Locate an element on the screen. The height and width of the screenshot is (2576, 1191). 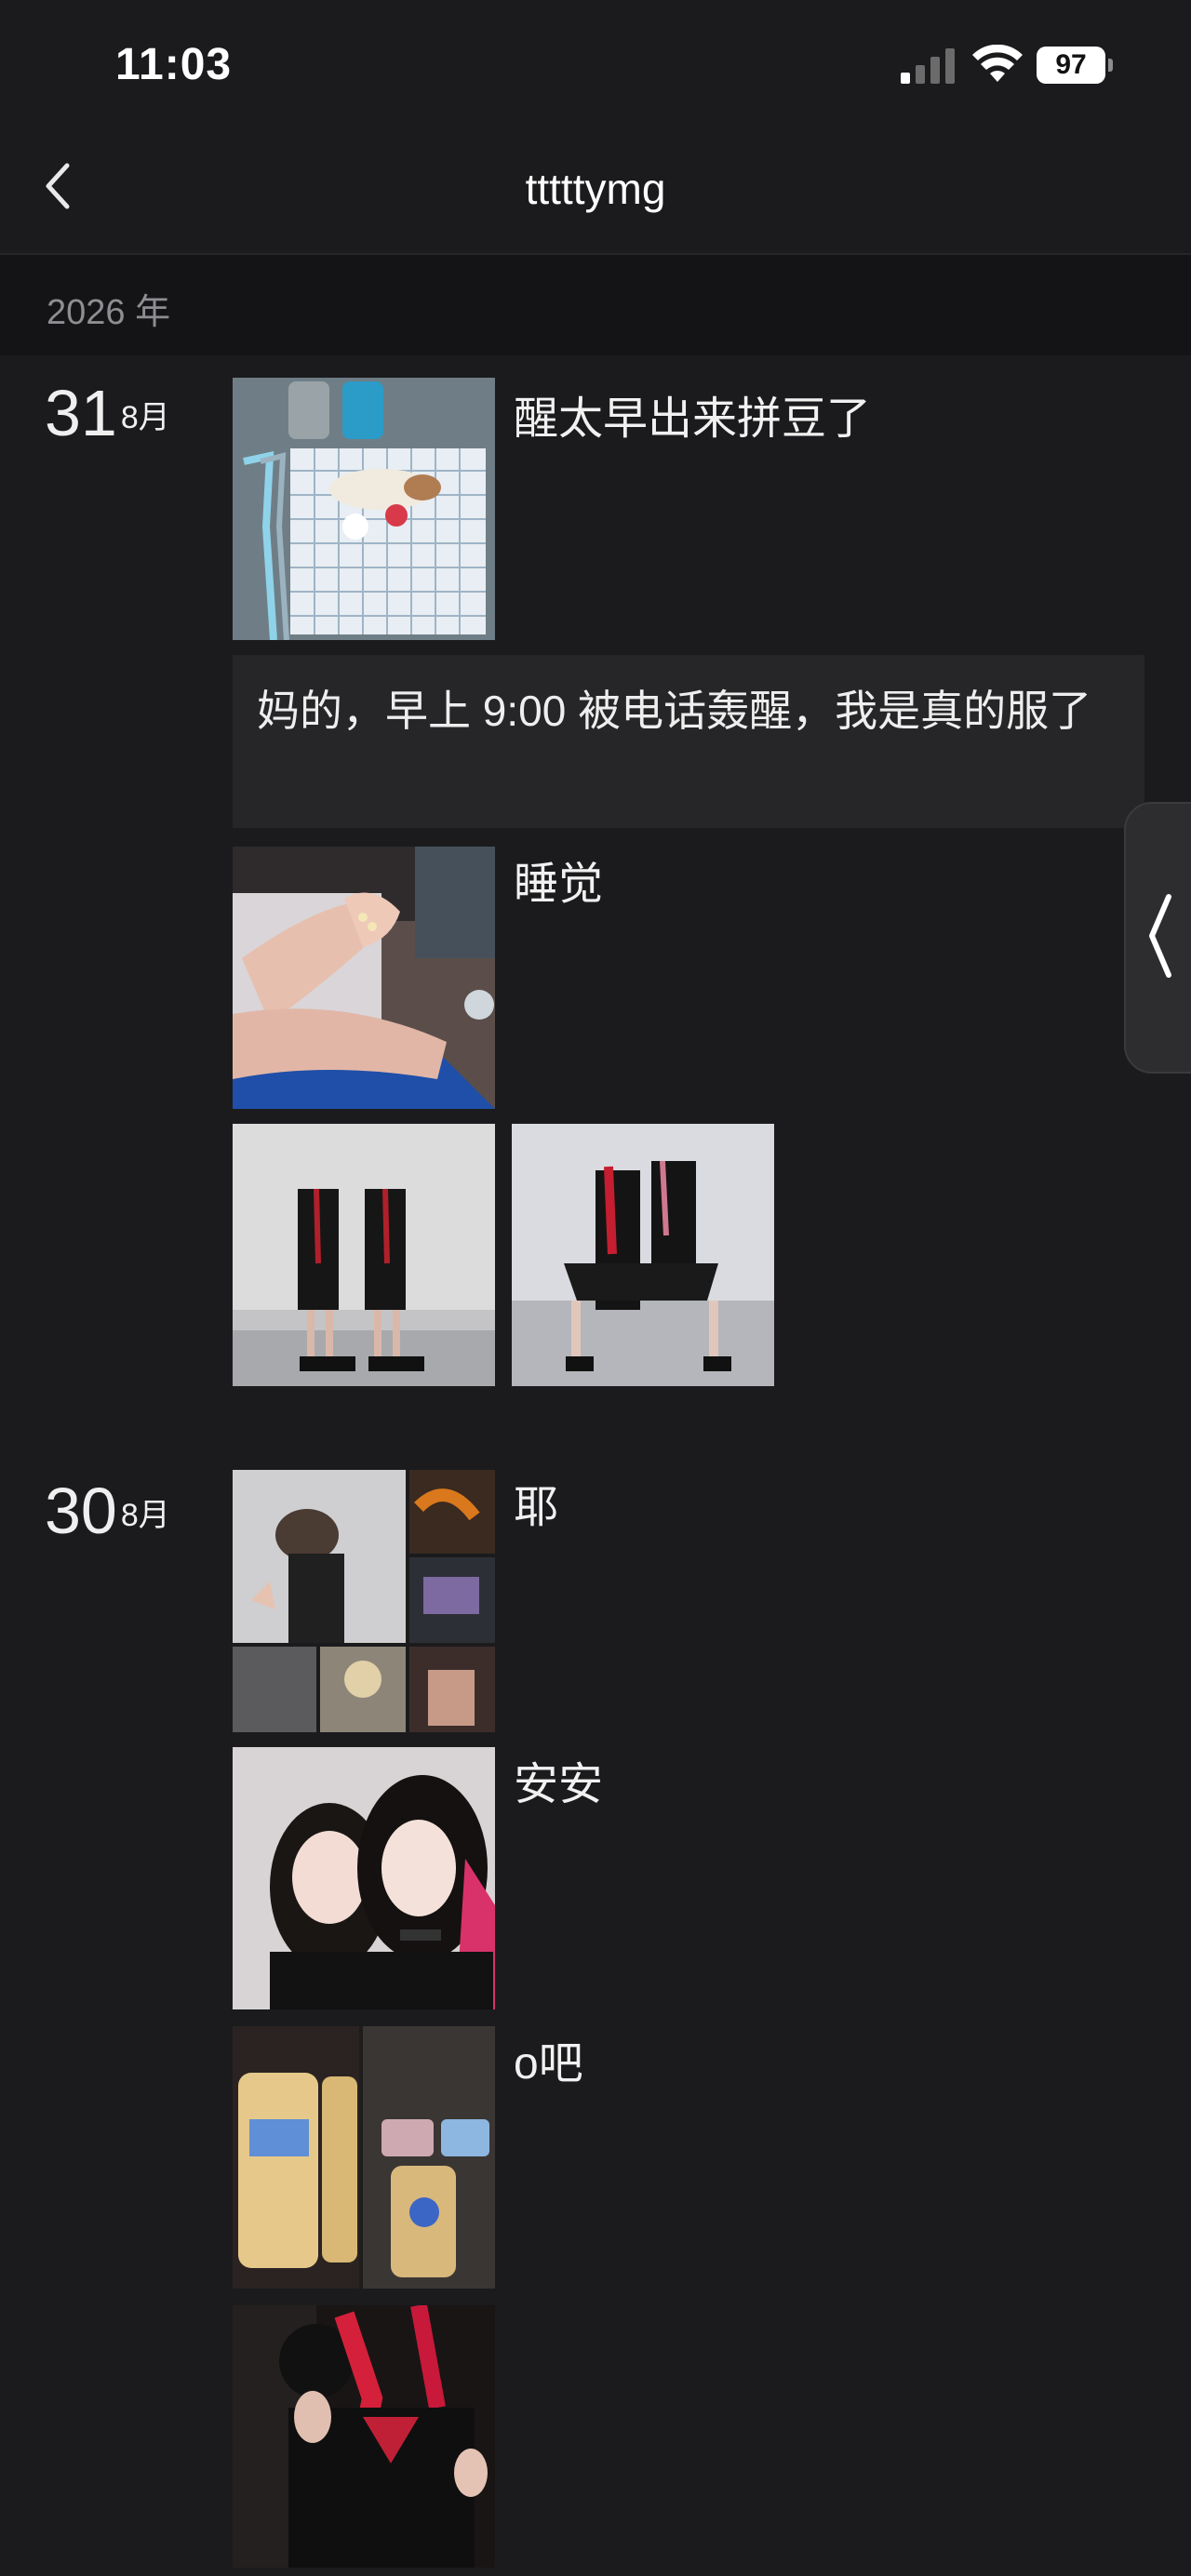
photo-thumbnail-group is located at coordinates (364, 2436).